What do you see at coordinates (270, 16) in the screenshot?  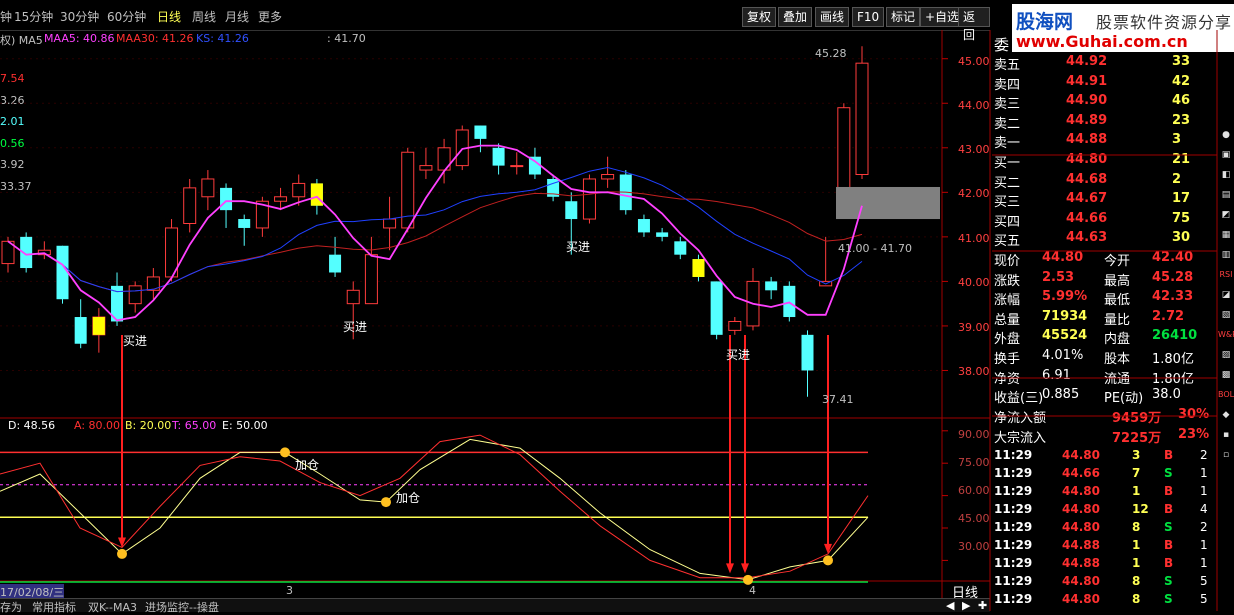 I see `period-more: 更多` at bounding box center [270, 16].